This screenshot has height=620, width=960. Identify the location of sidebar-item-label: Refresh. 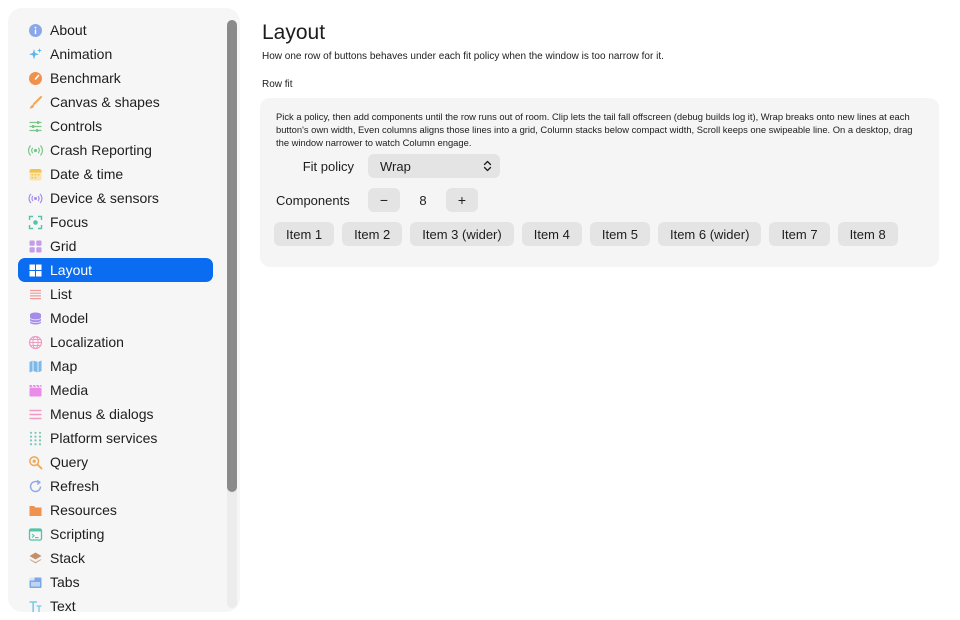
(75, 486).